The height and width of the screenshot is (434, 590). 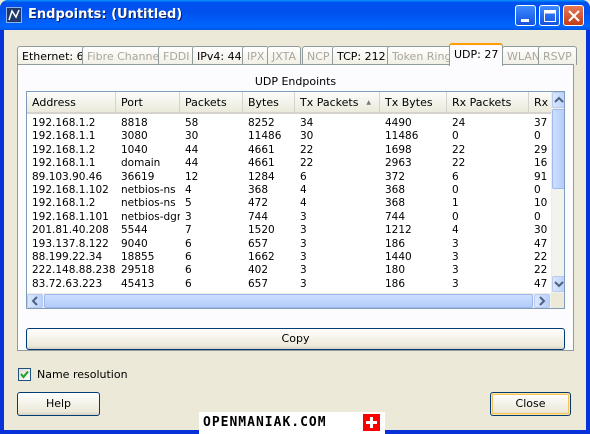 What do you see at coordinates (284, 55) in the screenshot?
I see `tab-jxta: JXTA` at bounding box center [284, 55].